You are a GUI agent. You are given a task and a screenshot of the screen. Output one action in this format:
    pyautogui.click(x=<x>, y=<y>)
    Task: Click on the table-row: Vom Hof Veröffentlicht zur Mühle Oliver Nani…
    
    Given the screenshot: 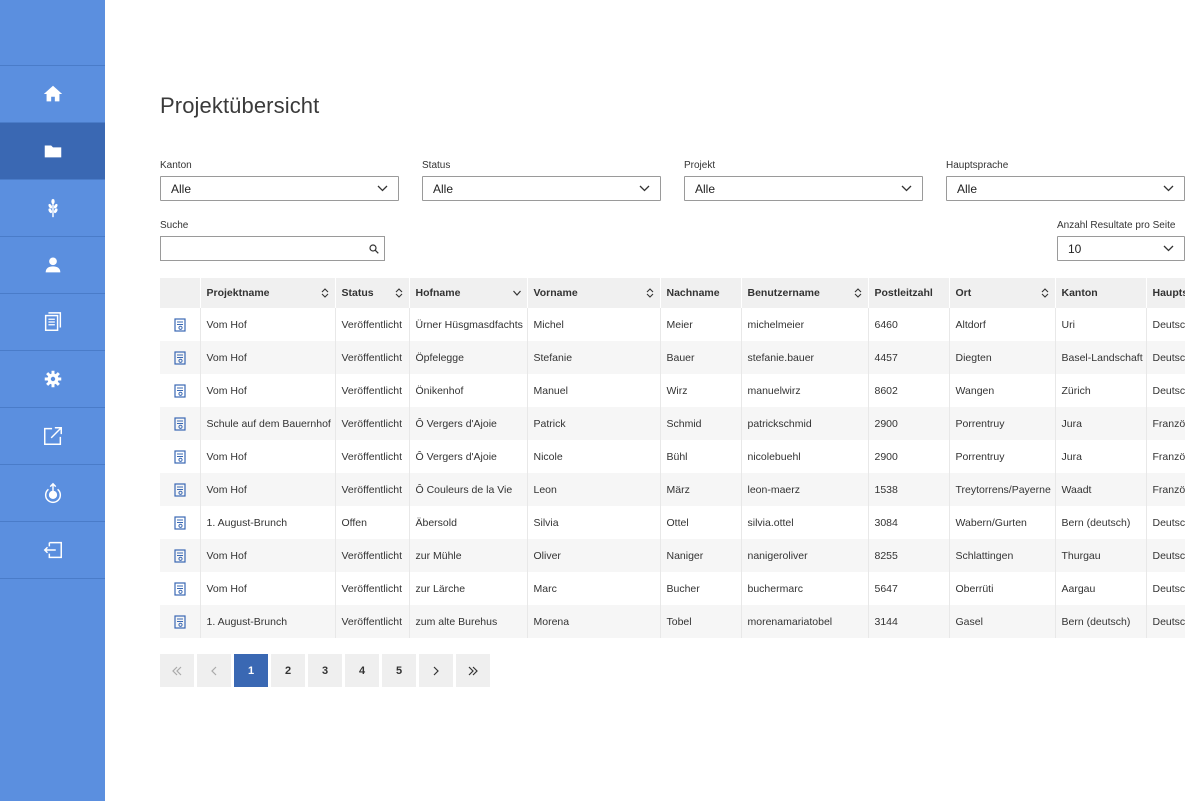 What is the action you would take?
    pyautogui.click(x=672, y=555)
    